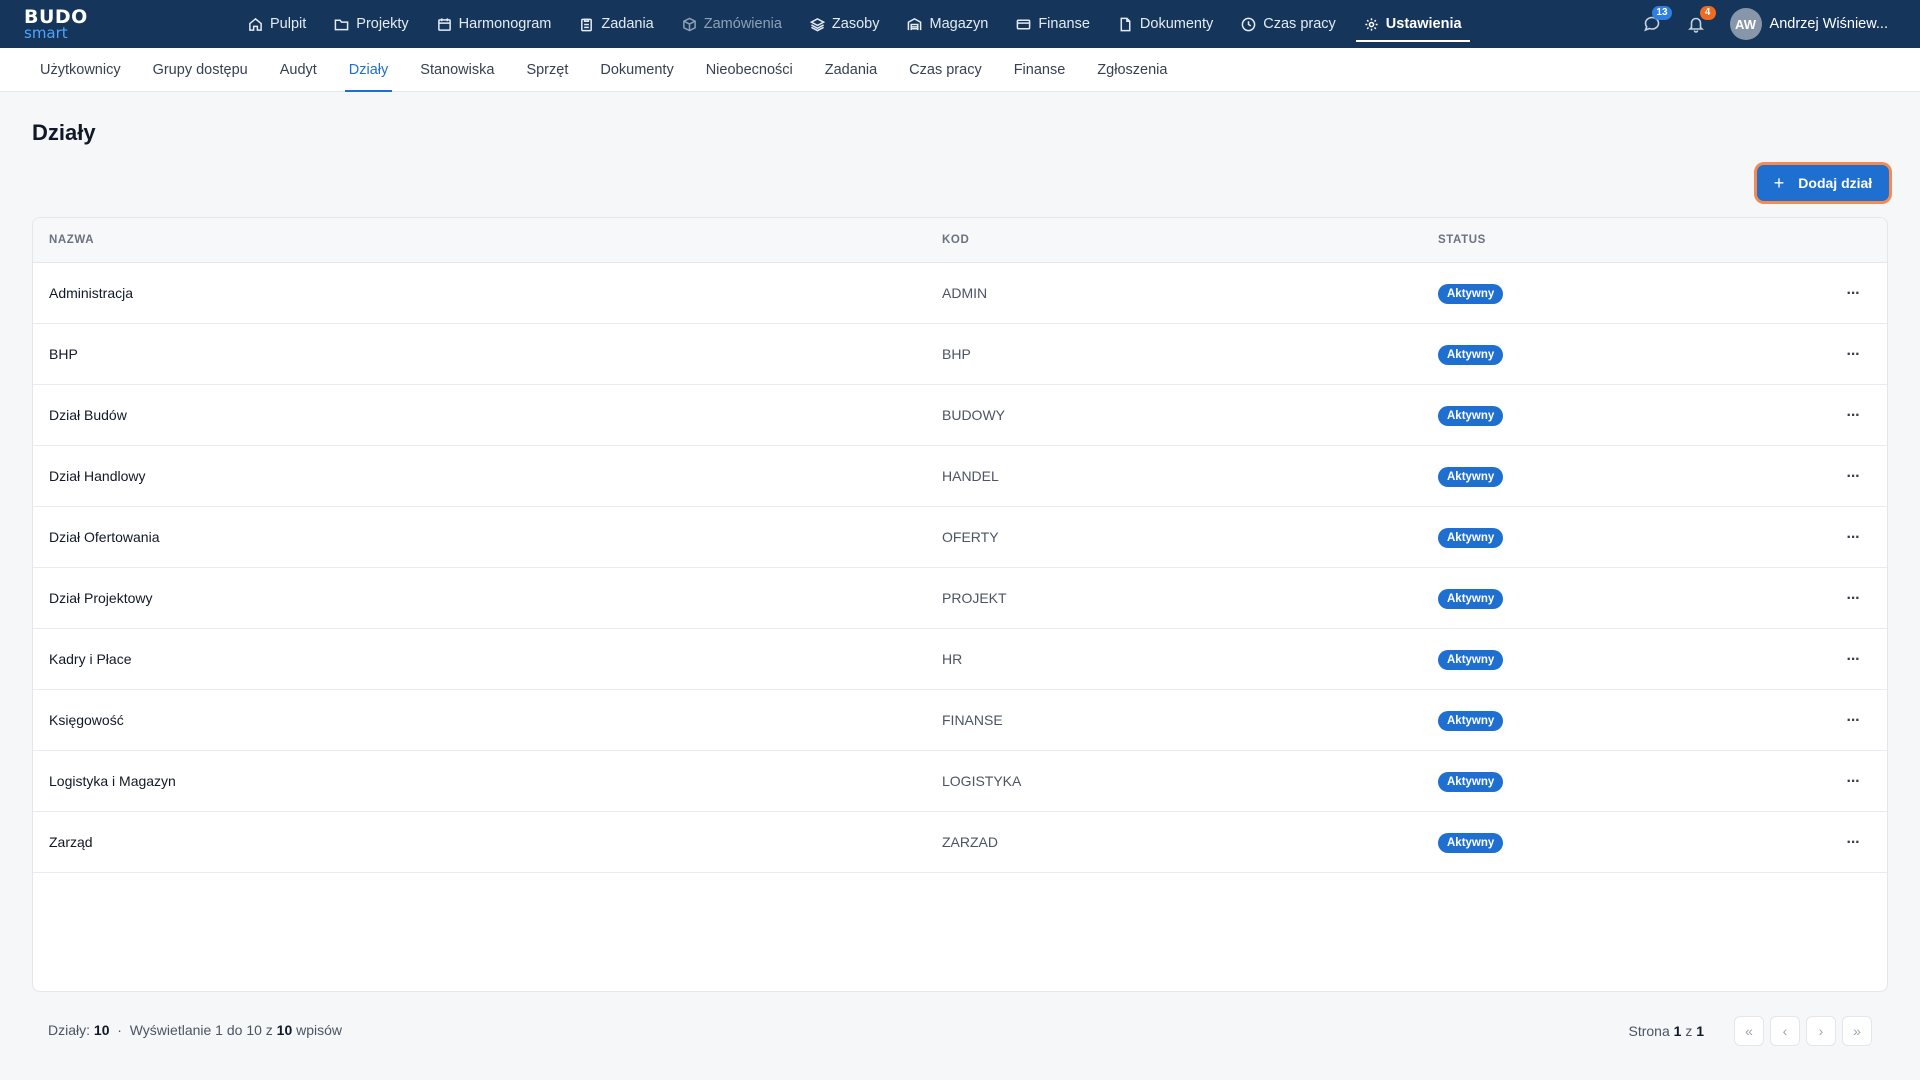 This screenshot has height=1080, width=1920. What do you see at coordinates (1649, 1031) in the screenshot?
I see `page-label: Strona` at bounding box center [1649, 1031].